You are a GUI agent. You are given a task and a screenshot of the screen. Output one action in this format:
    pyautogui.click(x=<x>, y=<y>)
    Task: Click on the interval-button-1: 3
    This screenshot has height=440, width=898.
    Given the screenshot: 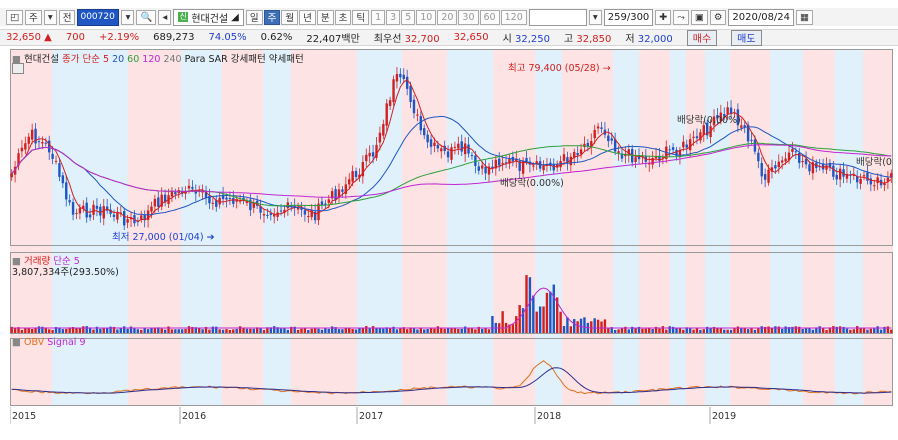 What is the action you would take?
    pyautogui.click(x=393, y=17)
    